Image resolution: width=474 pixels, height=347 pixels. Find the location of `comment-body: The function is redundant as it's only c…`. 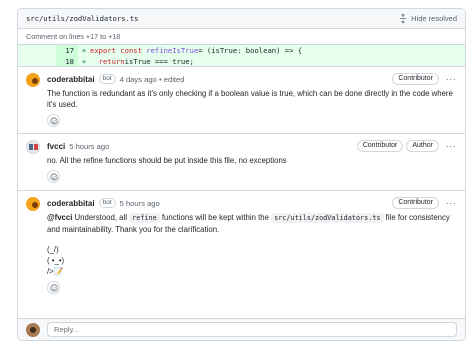

comment-body: The function is redundant as it's only c… is located at coordinates (252, 99).